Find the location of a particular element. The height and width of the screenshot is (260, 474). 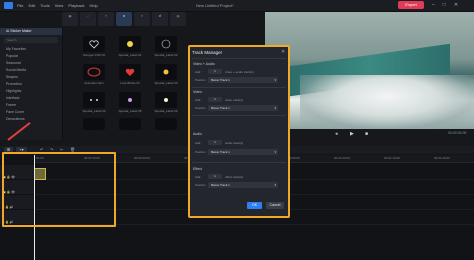

star-burst-icon is located at coordinates (166, 72).